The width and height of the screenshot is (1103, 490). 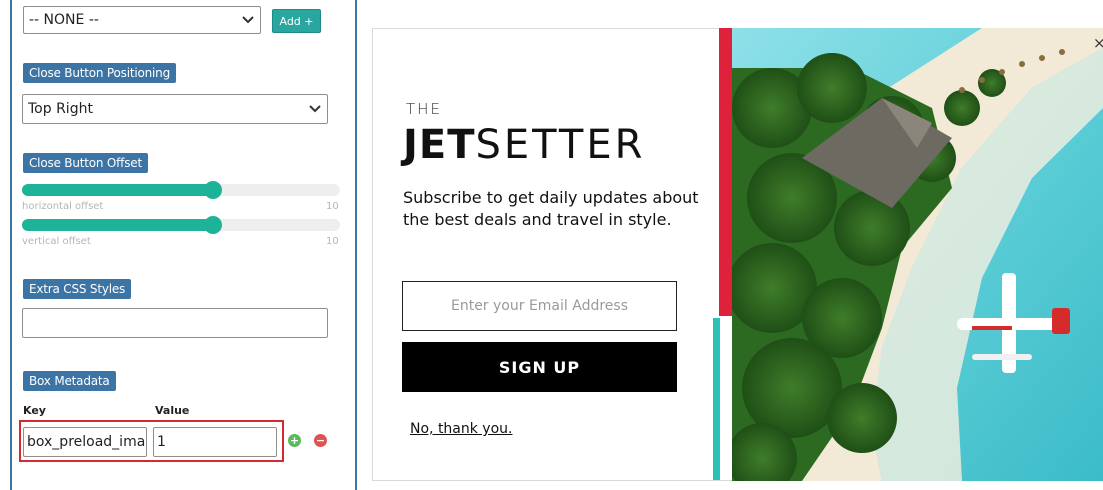 I want to click on extra-css-label: Extra CSS Styles, so click(x=77, y=289).